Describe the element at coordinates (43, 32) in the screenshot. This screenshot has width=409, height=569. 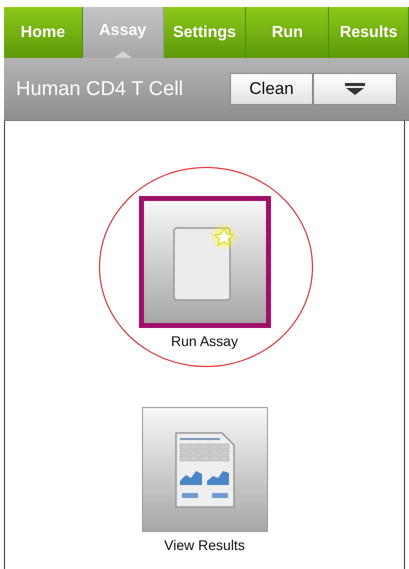
I see `nav-tab: Home` at that location.